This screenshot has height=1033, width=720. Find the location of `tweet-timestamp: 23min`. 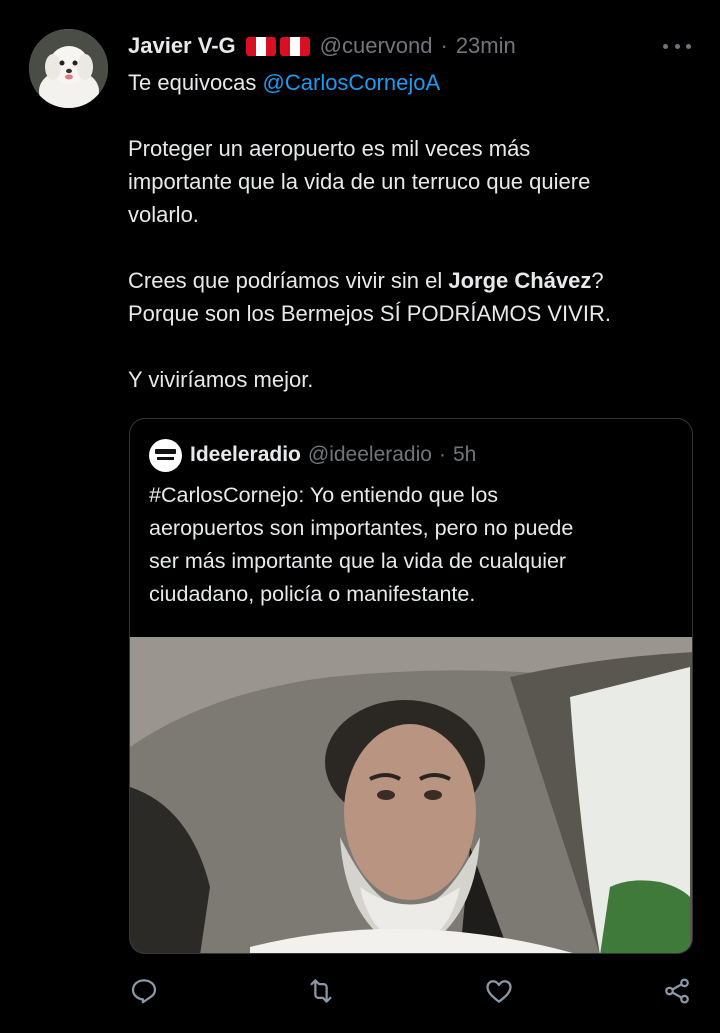

tweet-timestamp: 23min is located at coordinates (486, 46).